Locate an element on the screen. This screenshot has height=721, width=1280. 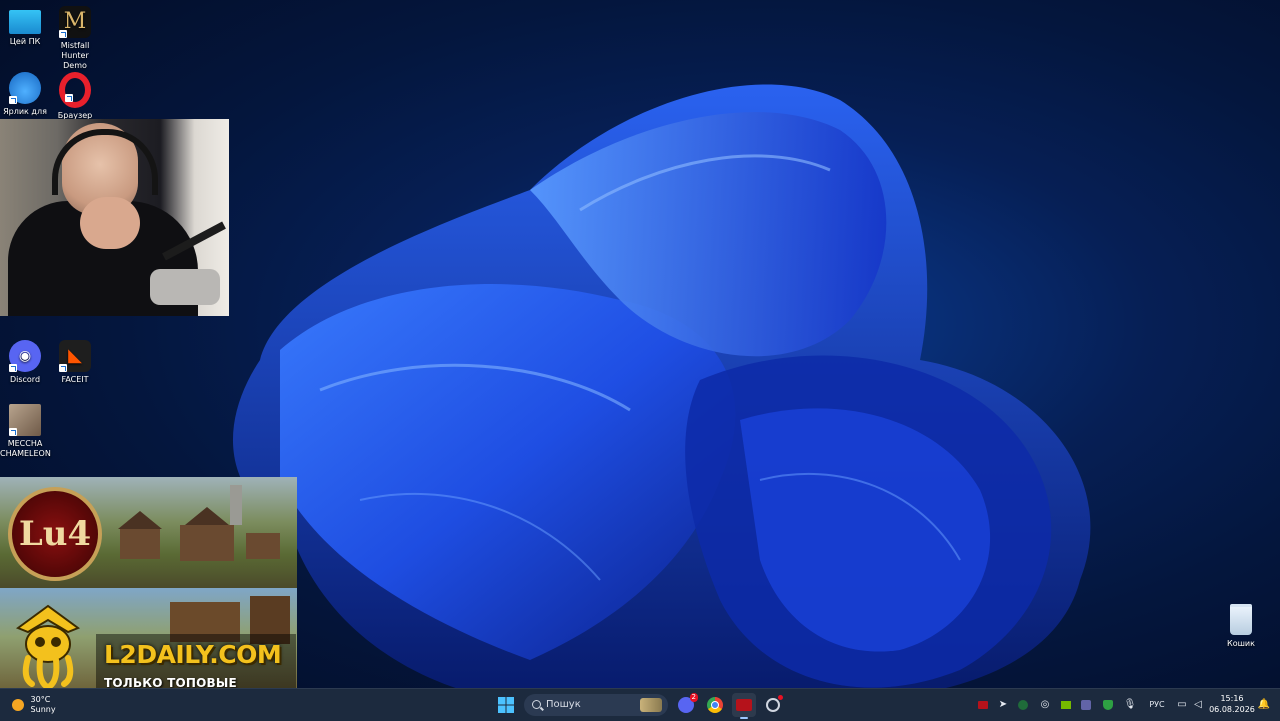
onedrive-icon is located at coordinates (25, 88).